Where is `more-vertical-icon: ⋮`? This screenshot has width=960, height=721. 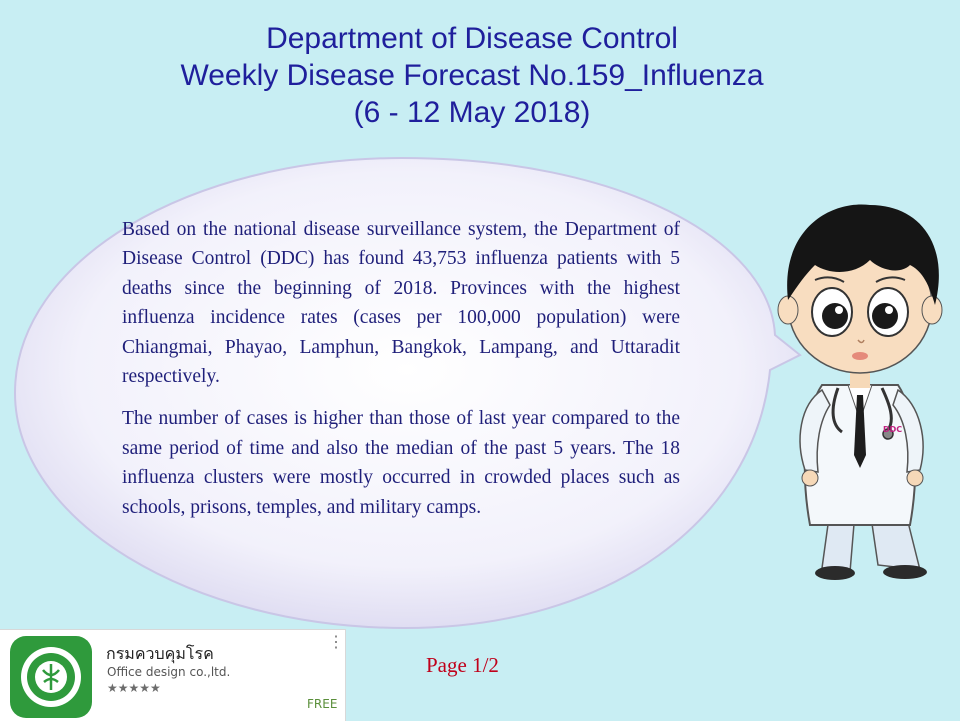 more-vertical-icon: ⋮ is located at coordinates (336, 643).